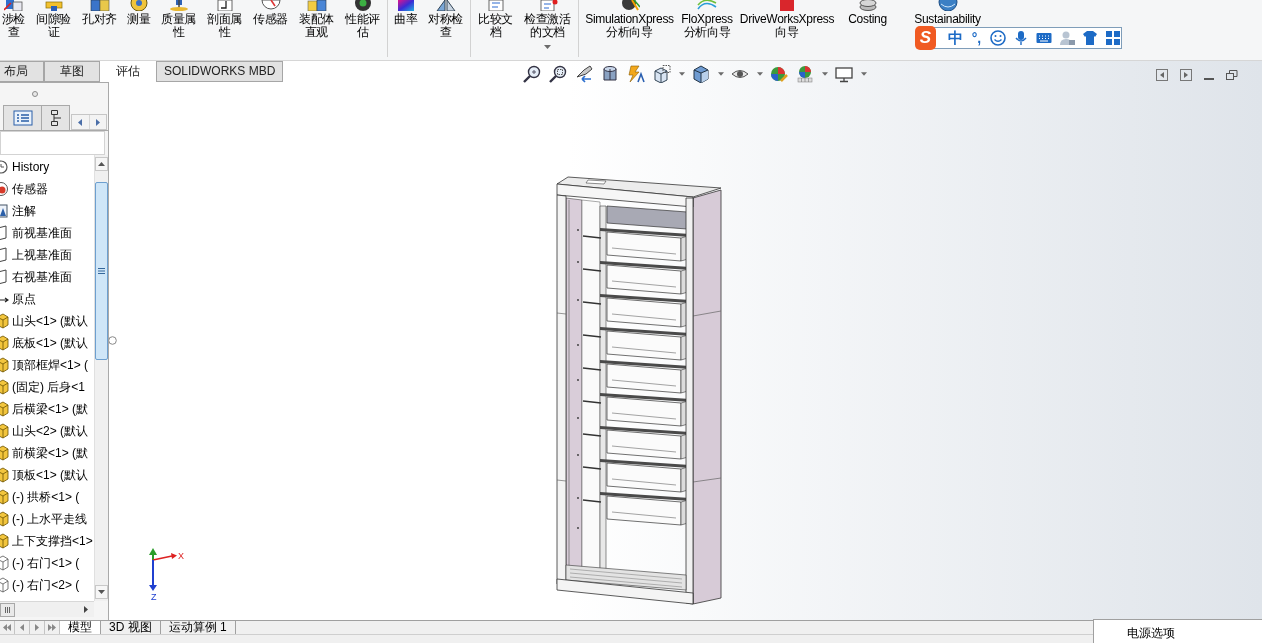  Describe the element at coordinates (52, 541) in the screenshot. I see `tree-item: 上下支撑挡<1>` at that location.